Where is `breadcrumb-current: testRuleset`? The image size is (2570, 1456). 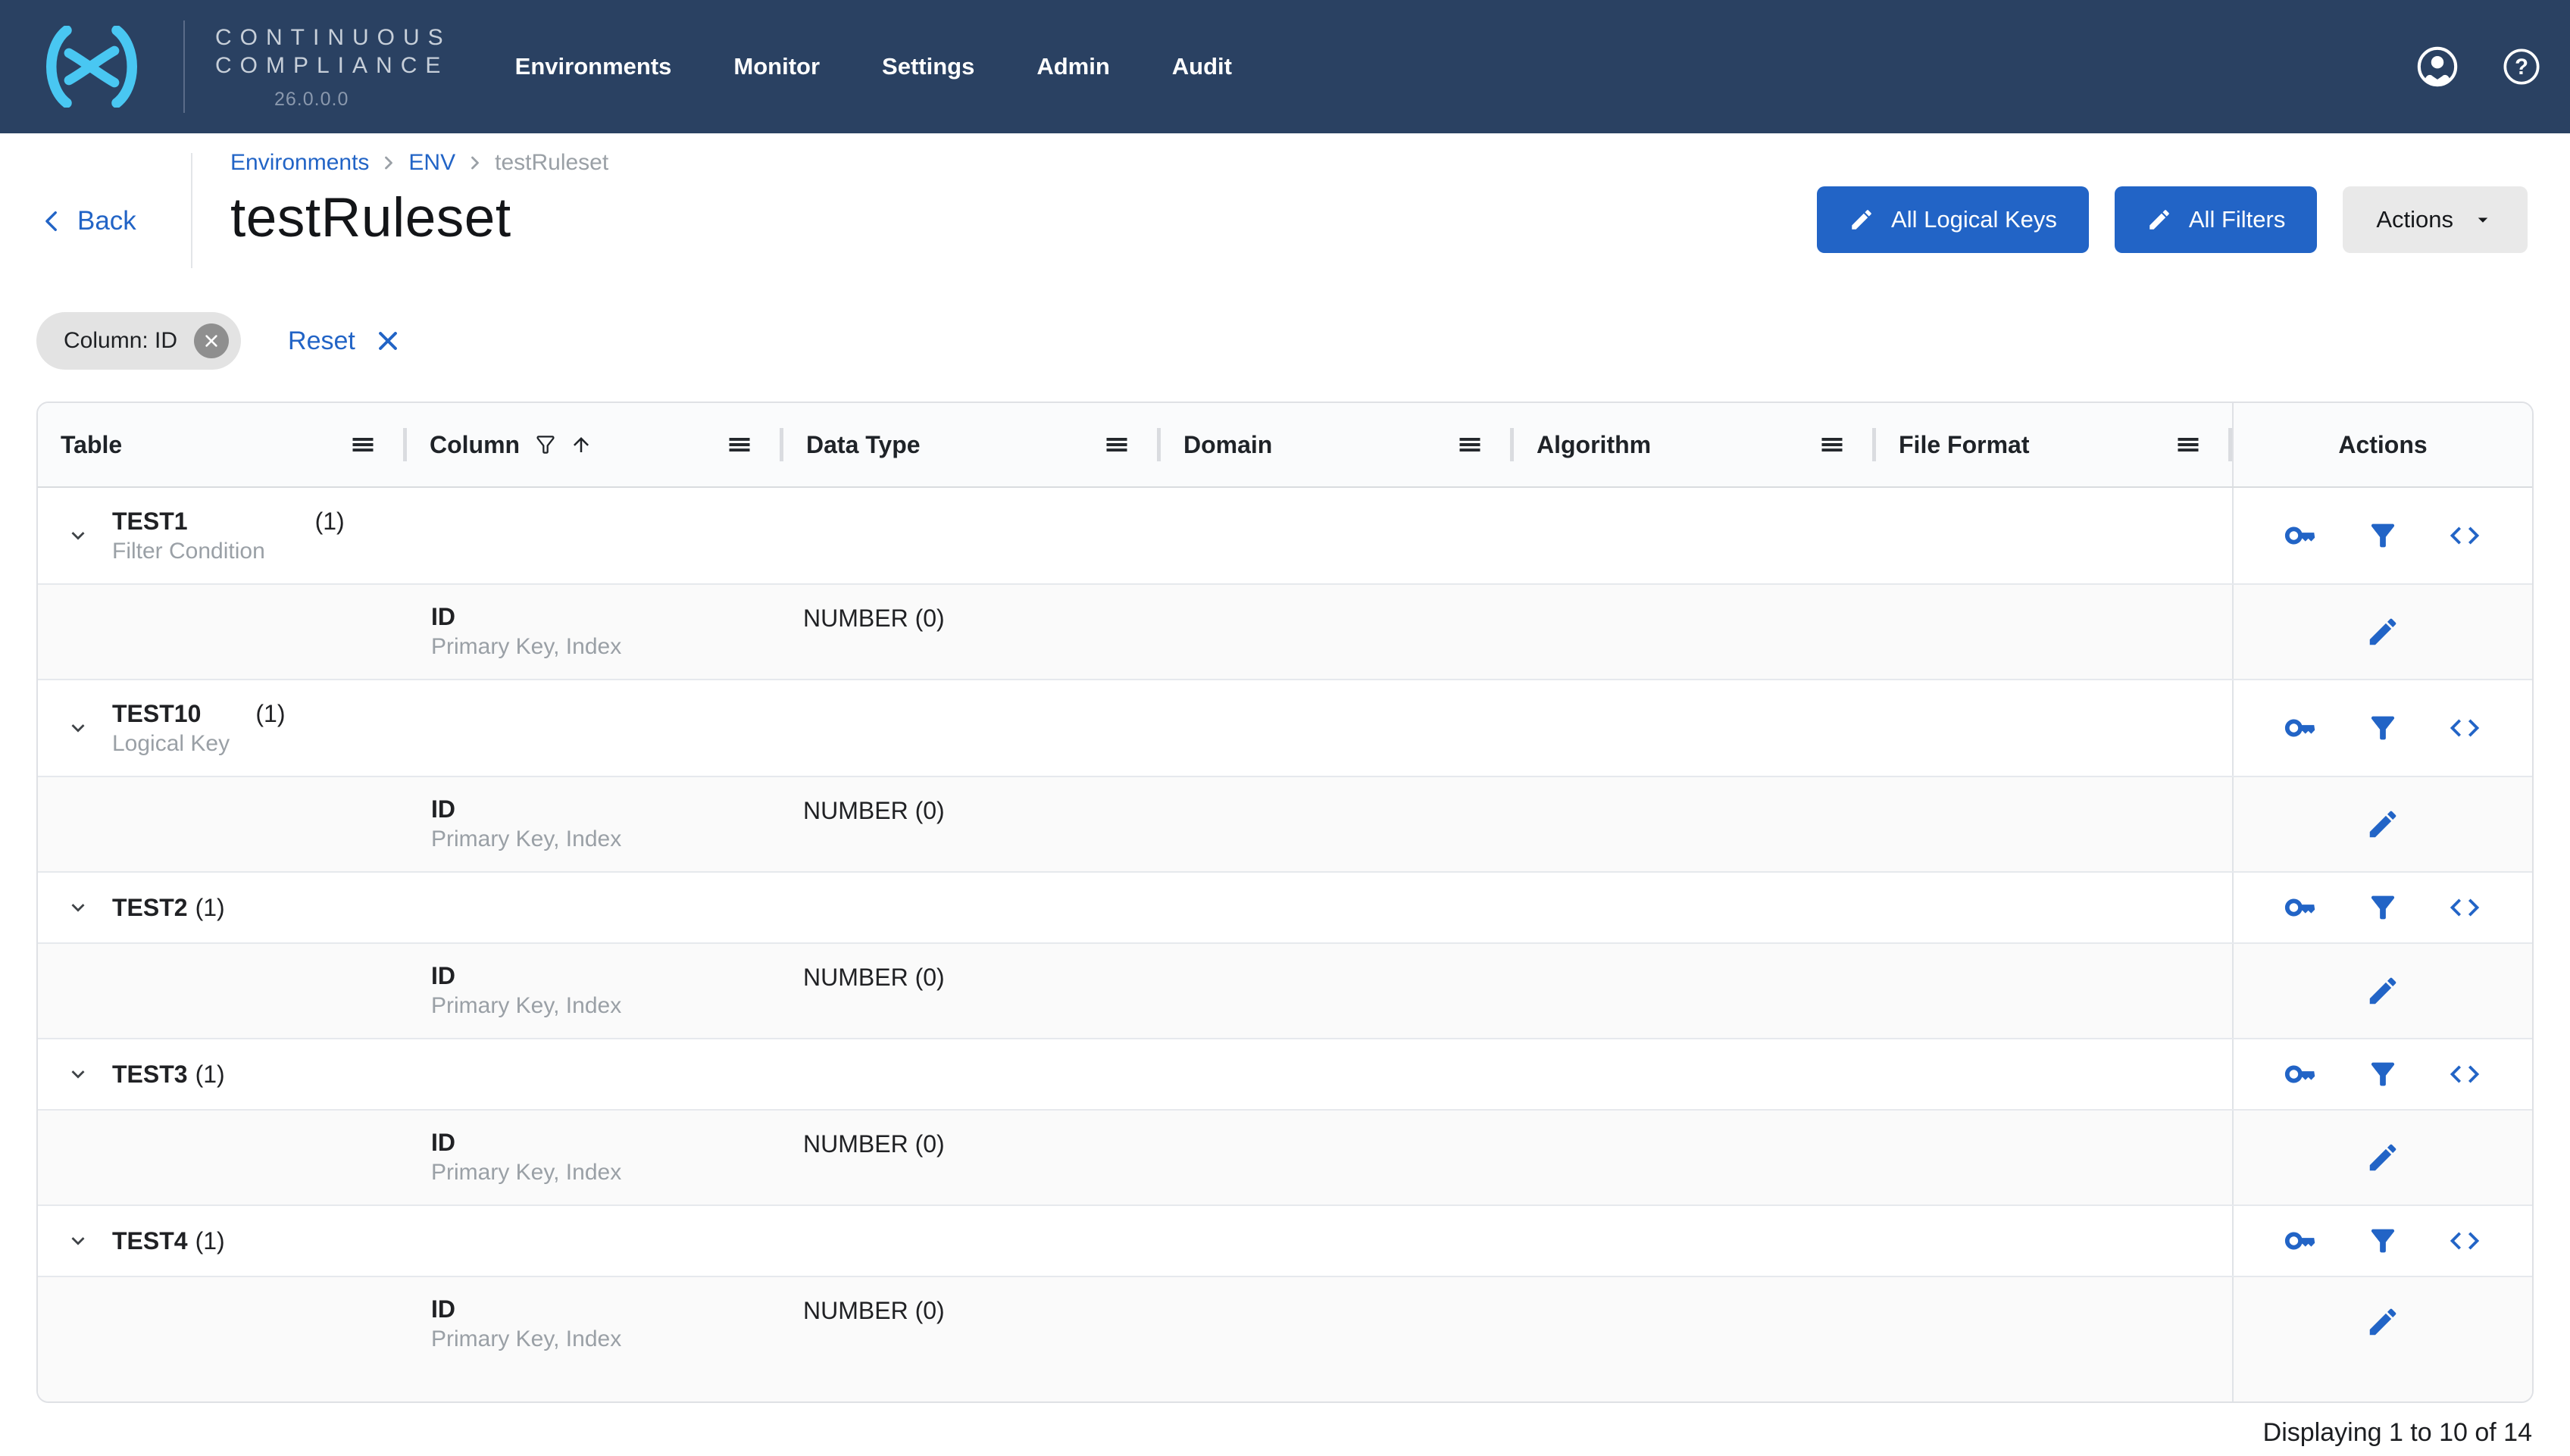
breadcrumb-current: testRuleset is located at coordinates (552, 162).